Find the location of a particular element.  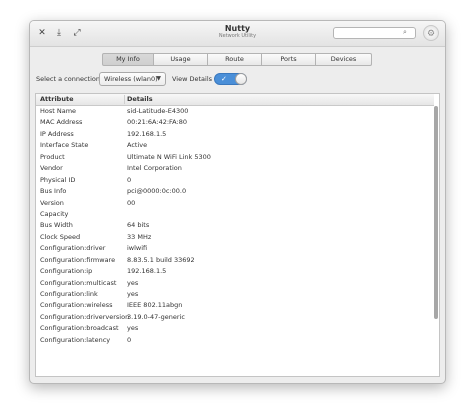

column-header-details: Details is located at coordinates (138, 99).